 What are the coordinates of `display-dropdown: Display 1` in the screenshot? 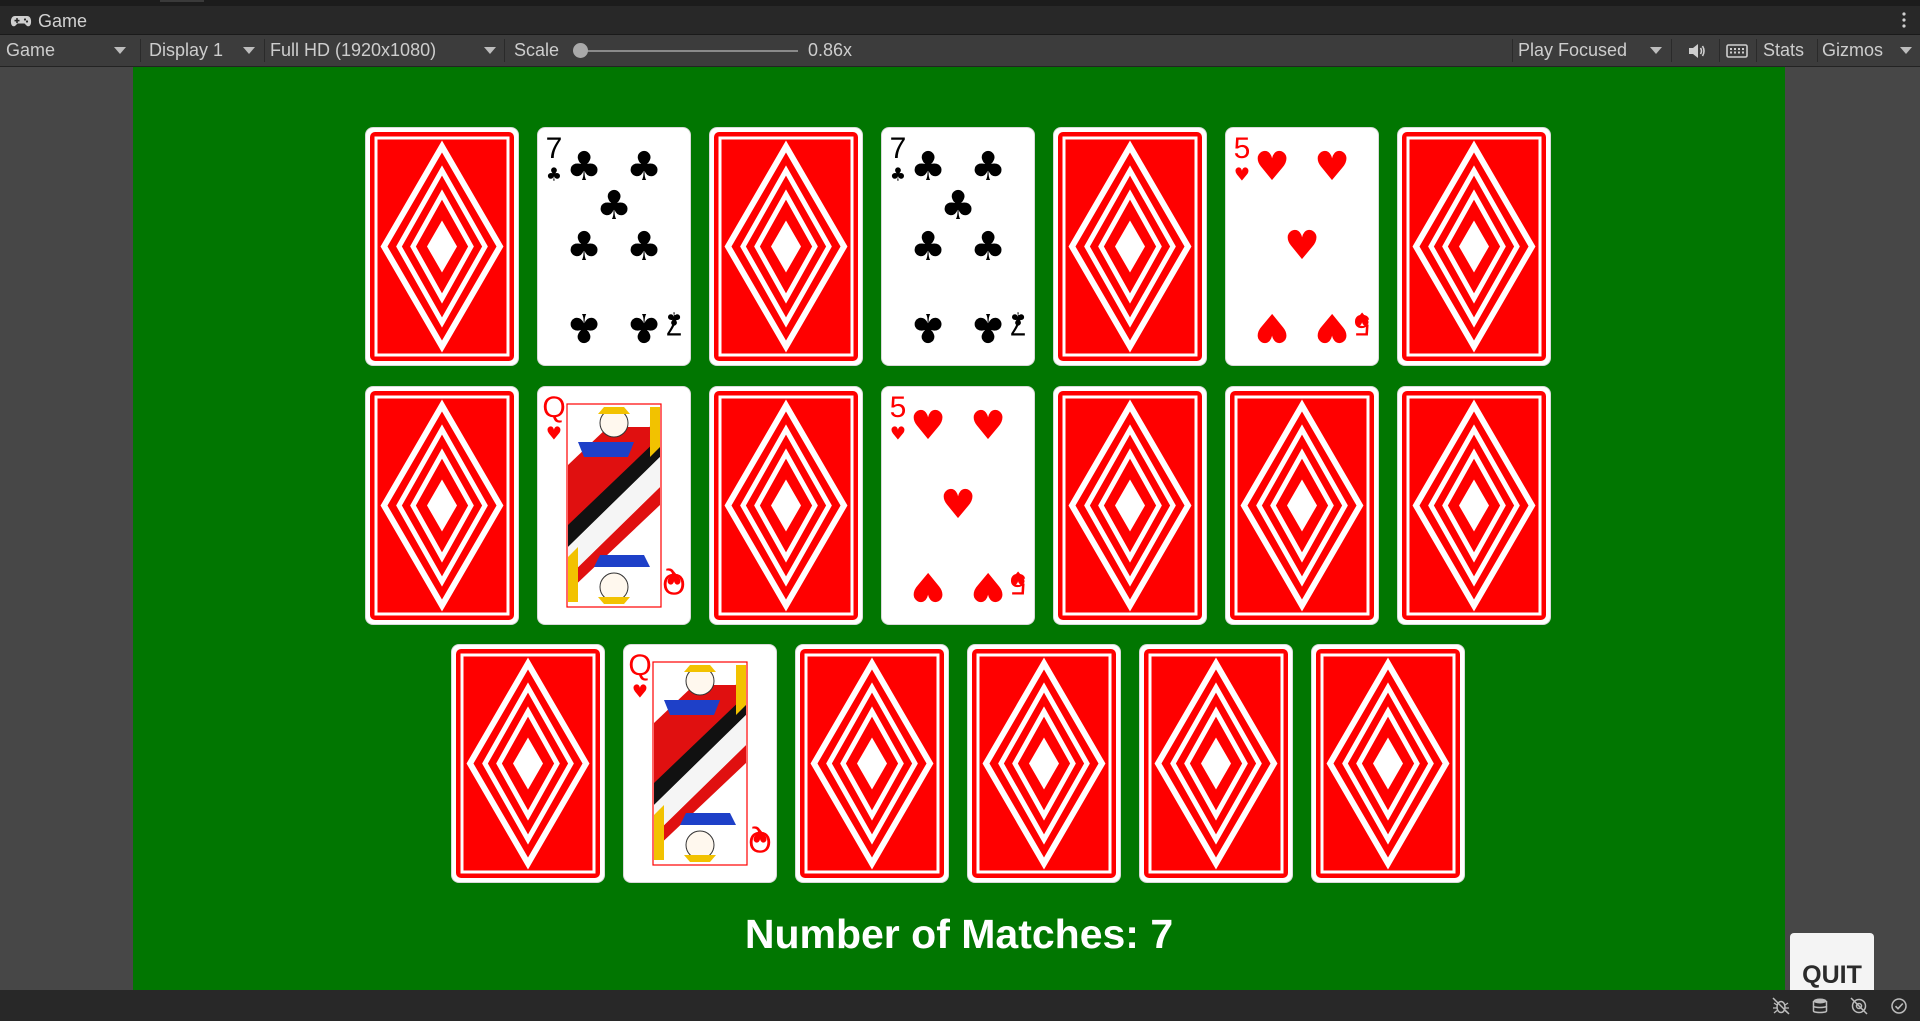 It's located at (203, 50).